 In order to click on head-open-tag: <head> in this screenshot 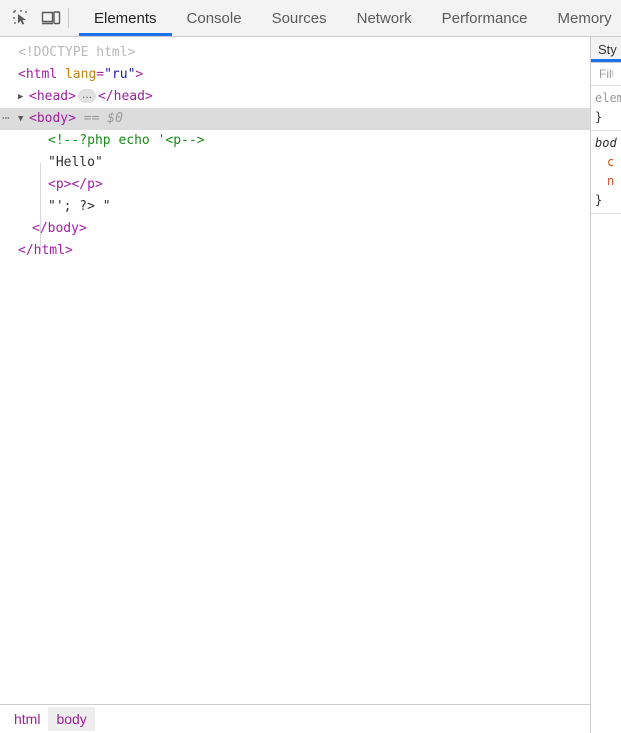, I will do `click(52, 96)`.